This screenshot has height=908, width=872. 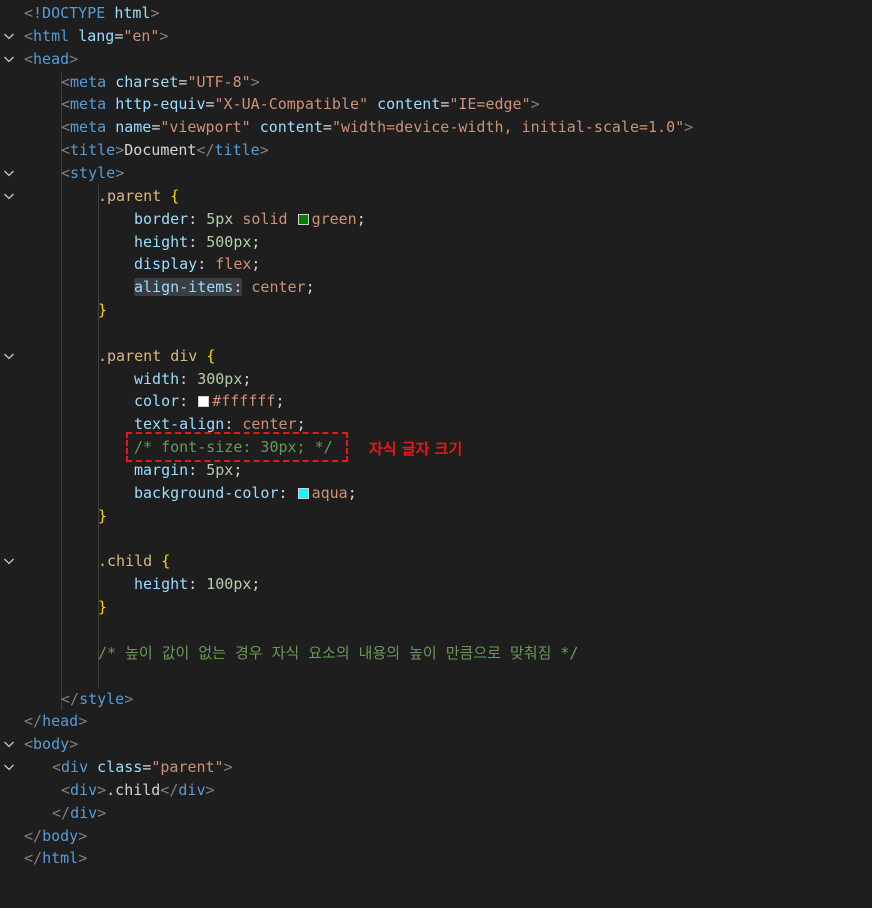 What do you see at coordinates (436, 401) in the screenshot?
I see `code-line: color: #ffffff;` at bounding box center [436, 401].